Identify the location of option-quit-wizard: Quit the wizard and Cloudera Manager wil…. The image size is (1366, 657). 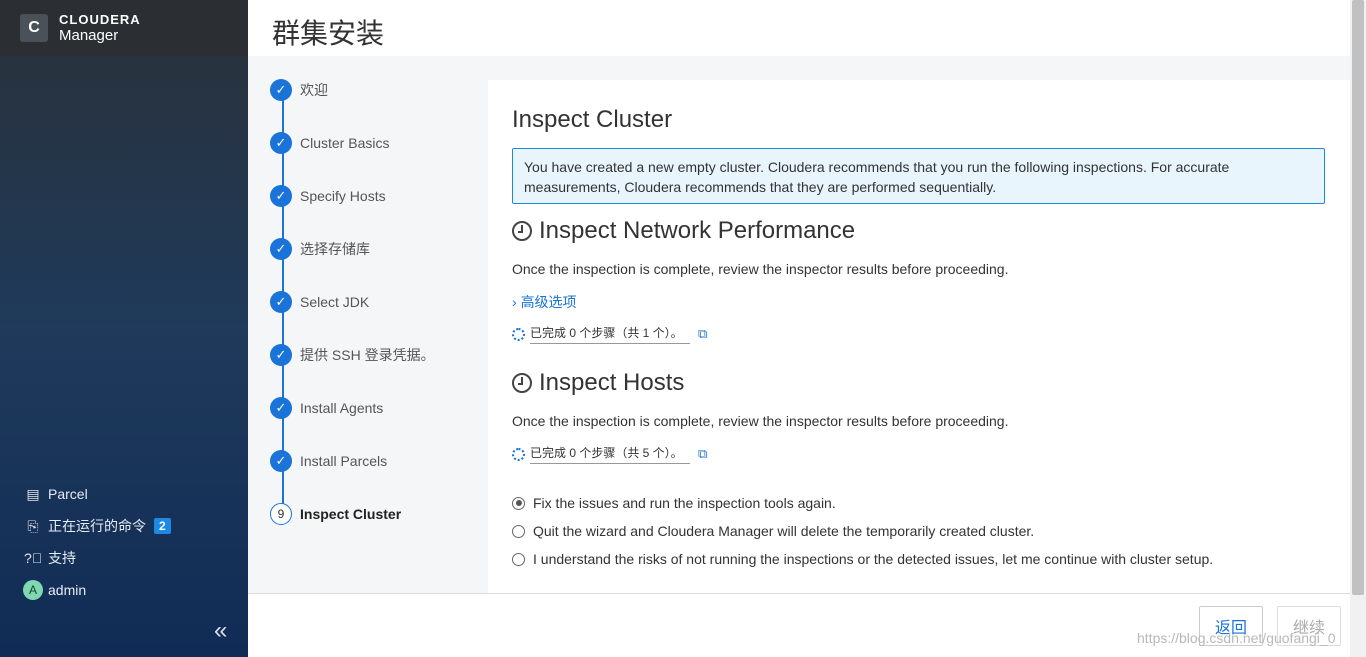
(773, 531).